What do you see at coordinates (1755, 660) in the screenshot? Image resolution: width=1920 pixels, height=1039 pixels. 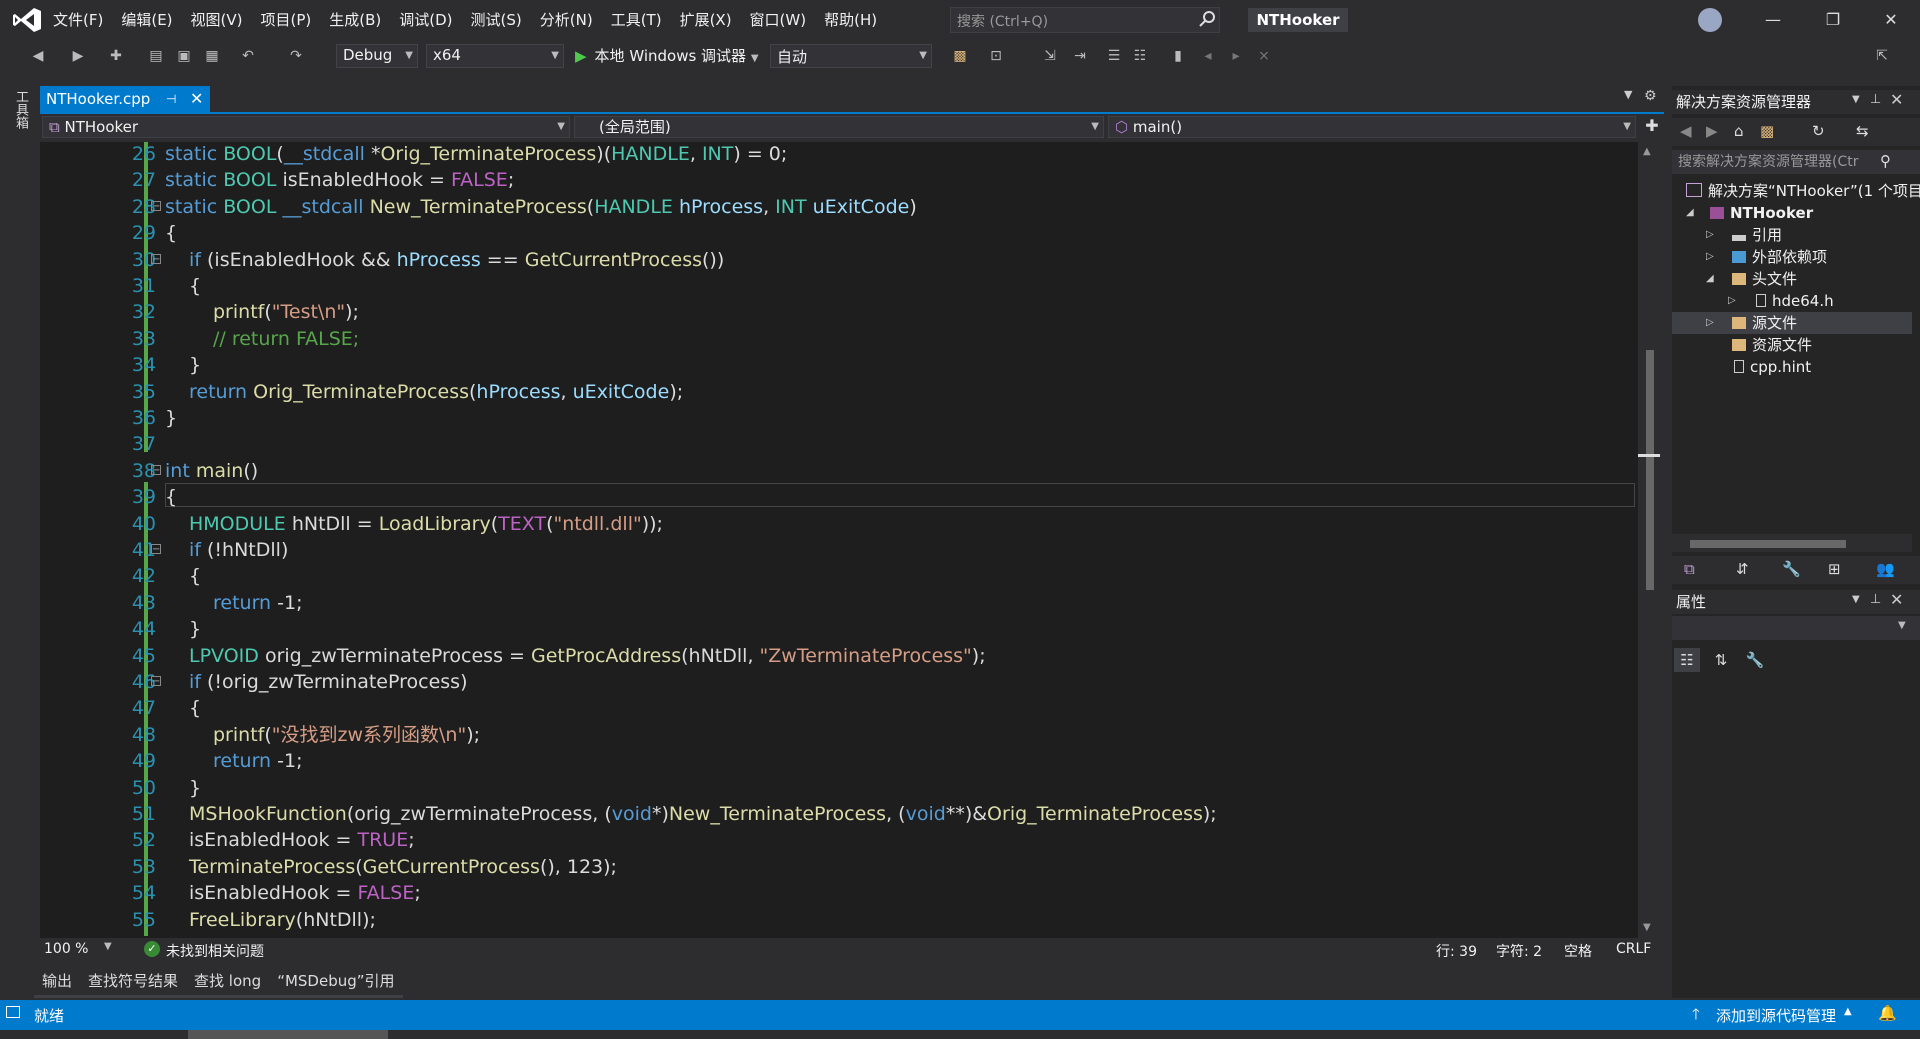 I see `property-pages-icon: 🔧` at bounding box center [1755, 660].